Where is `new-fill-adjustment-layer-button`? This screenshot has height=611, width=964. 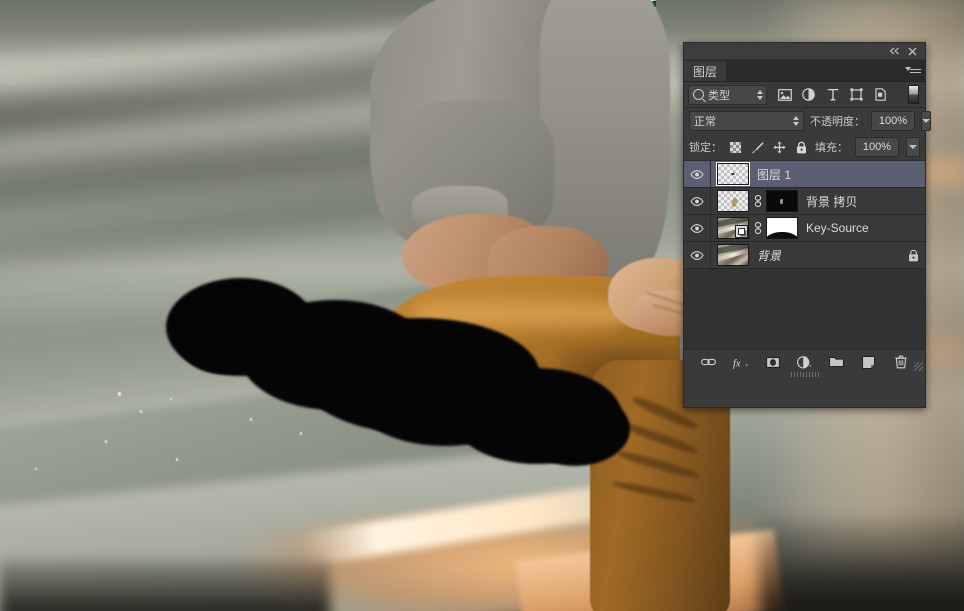
new-fill-adjustment-layer-button is located at coordinates (805, 362).